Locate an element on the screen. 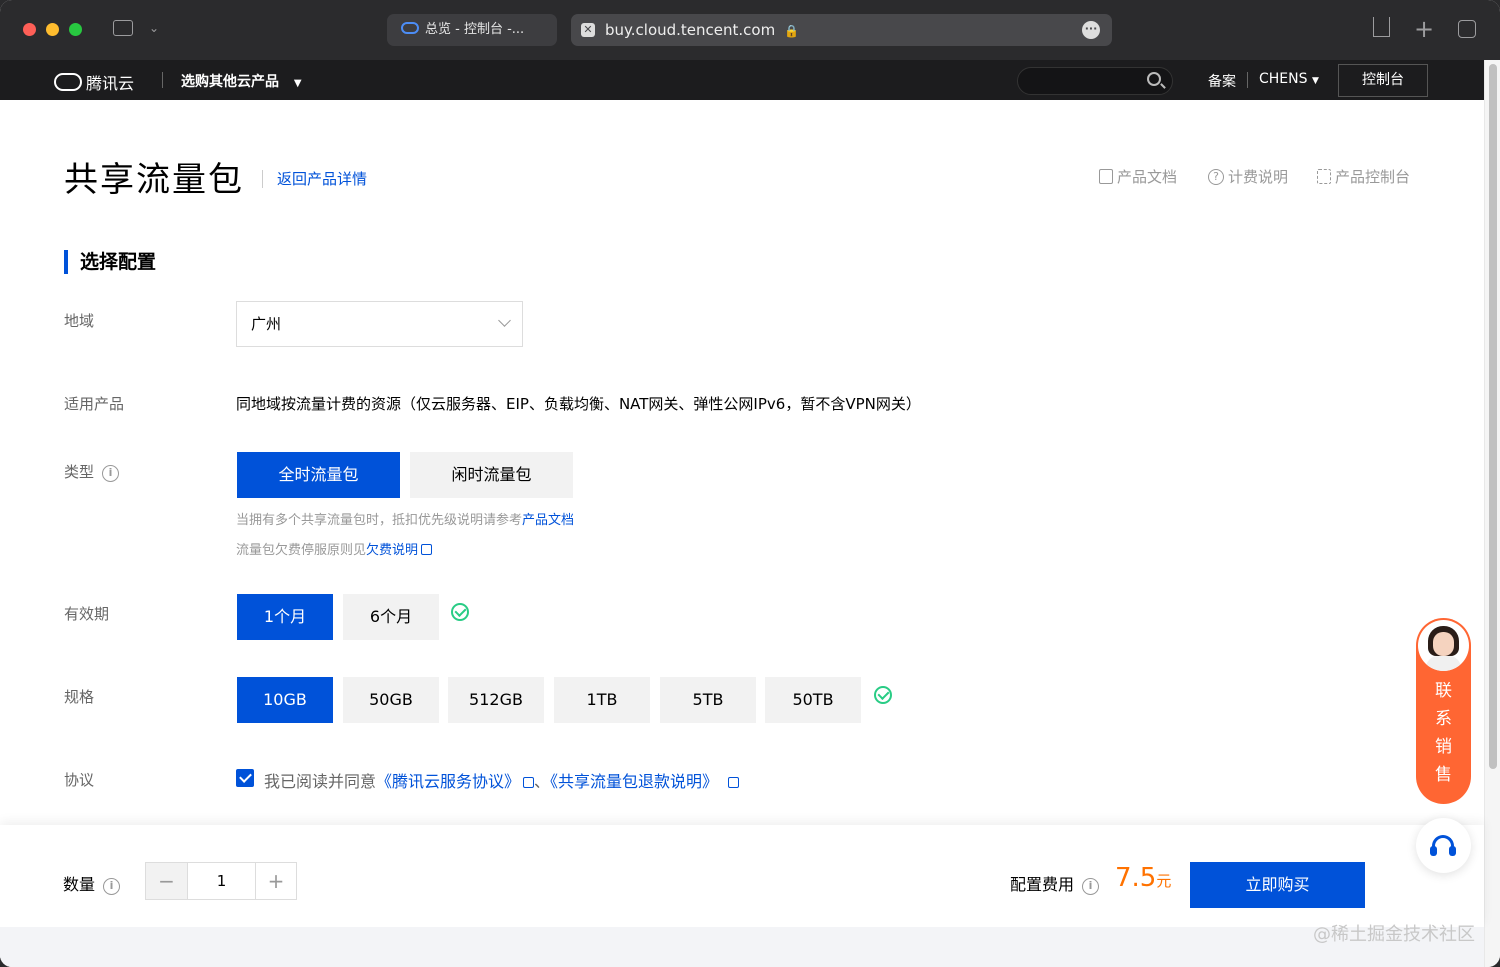 The height and width of the screenshot is (967, 1500). headset-icon is located at coordinates (1443, 845).